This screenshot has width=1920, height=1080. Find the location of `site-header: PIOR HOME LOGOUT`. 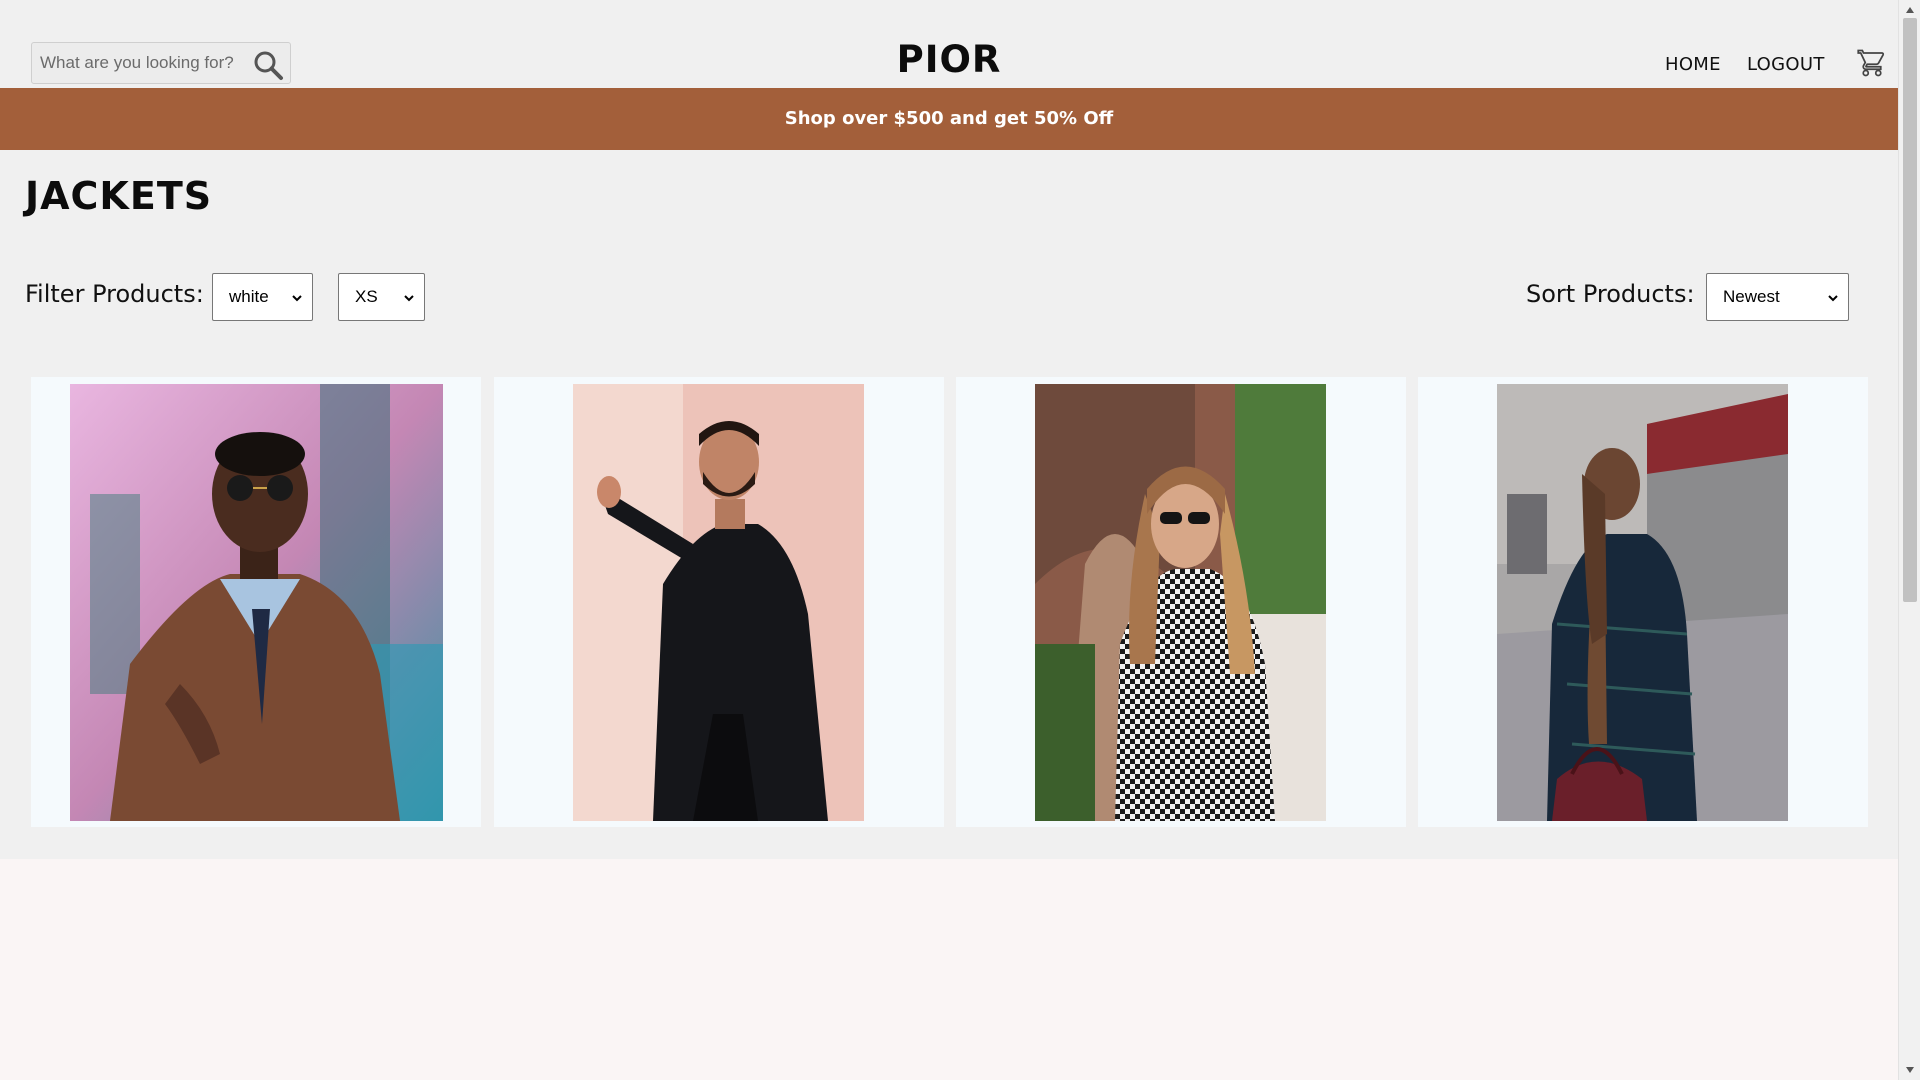

site-header: PIOR HOME LOGOUT is located at coordinates (949, 44).